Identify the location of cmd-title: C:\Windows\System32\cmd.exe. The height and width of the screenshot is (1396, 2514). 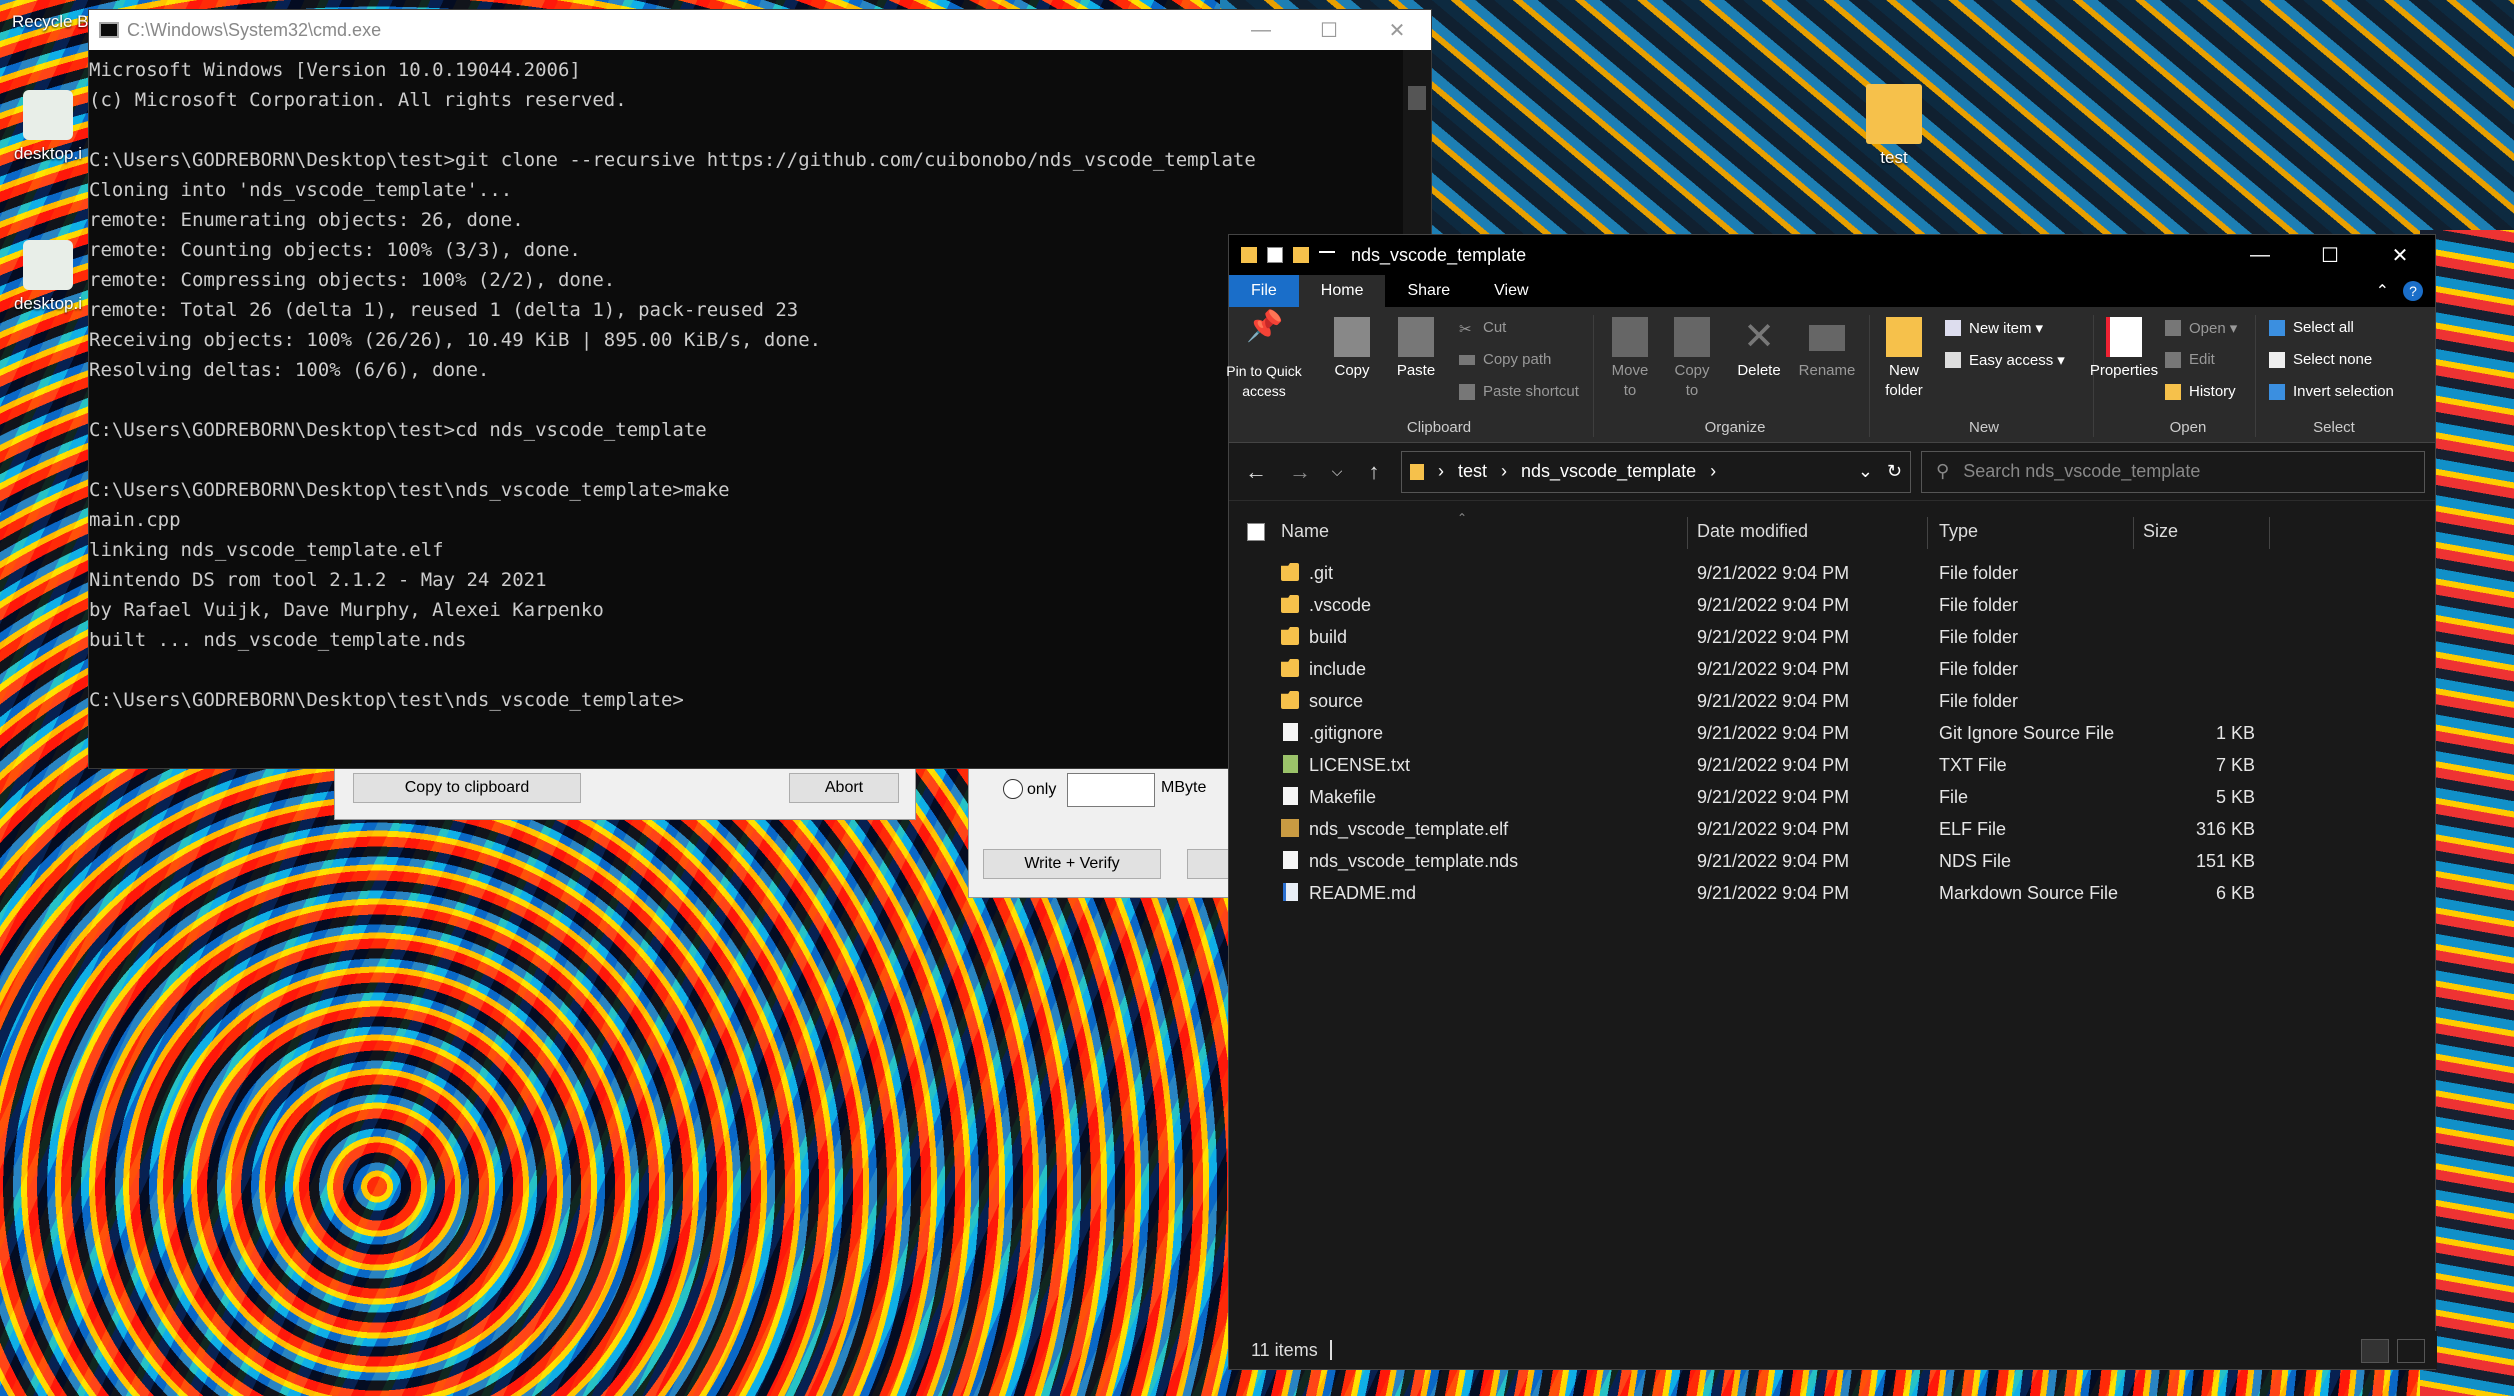
(254, 29).